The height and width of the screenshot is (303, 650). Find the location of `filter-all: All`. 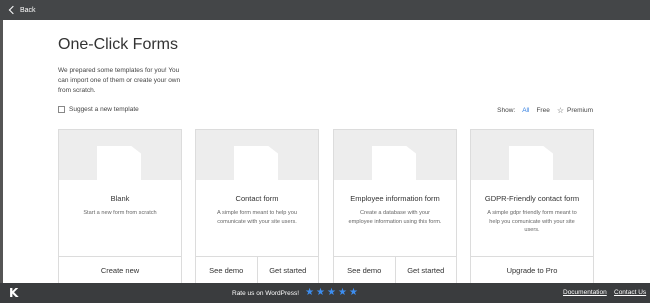

filter-all: All is located at coordinates (525, 110).